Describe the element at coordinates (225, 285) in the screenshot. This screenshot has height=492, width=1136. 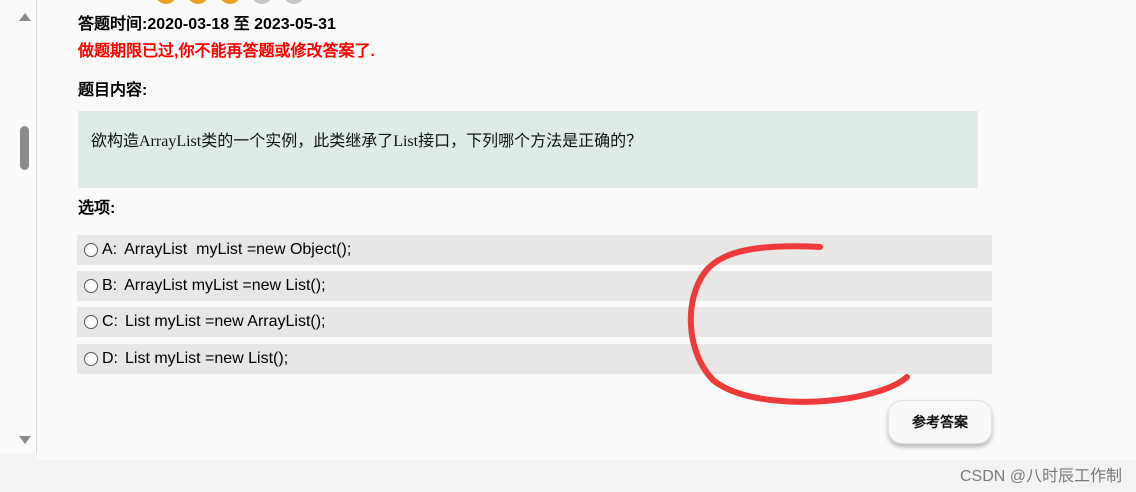
I see `option-text: ArrayList myList =new List();` at that location.